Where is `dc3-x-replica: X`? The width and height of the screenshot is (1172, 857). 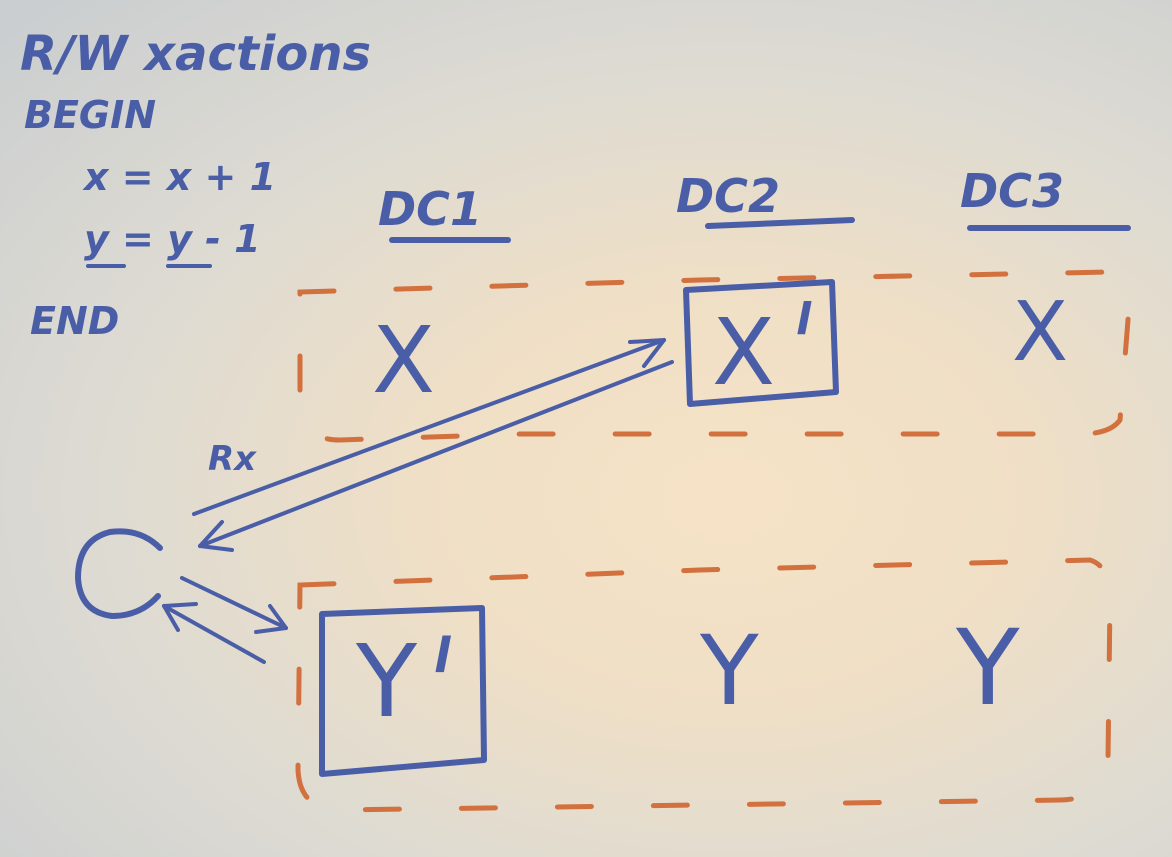
dc3-x-replica: X is located at coordinates (1040, 332).